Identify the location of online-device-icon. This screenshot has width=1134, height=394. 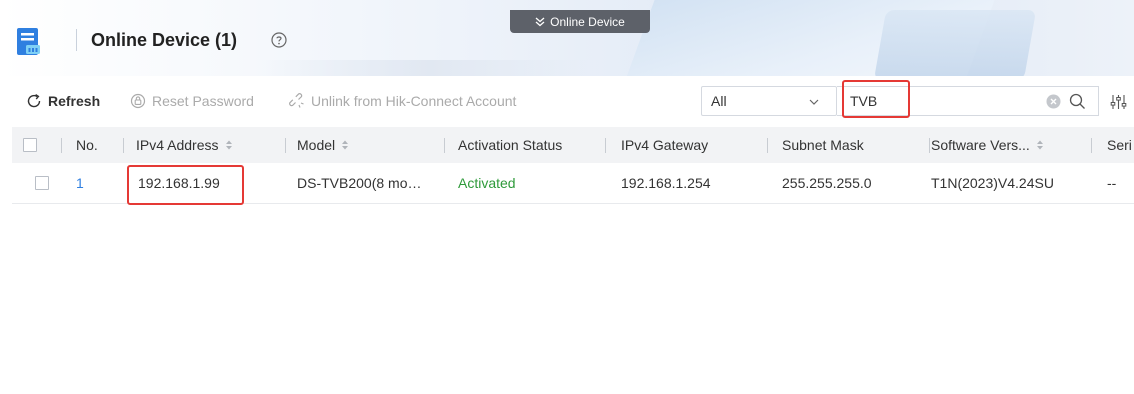
(28, 41).